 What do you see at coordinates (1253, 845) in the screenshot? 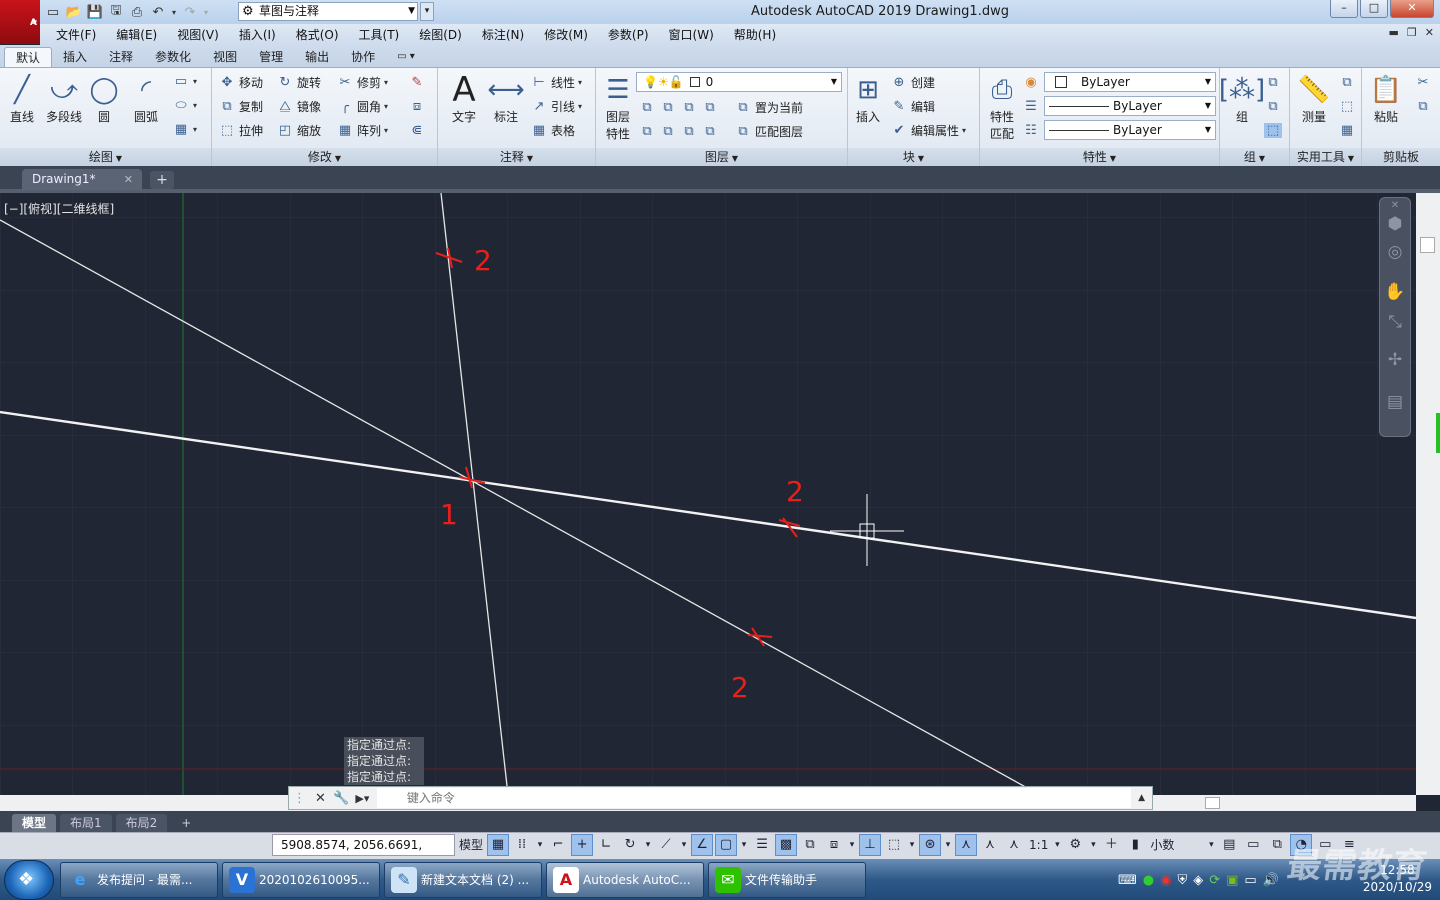
I see `lock-ui-icon: ▭` at bounding box center [1253, 845].